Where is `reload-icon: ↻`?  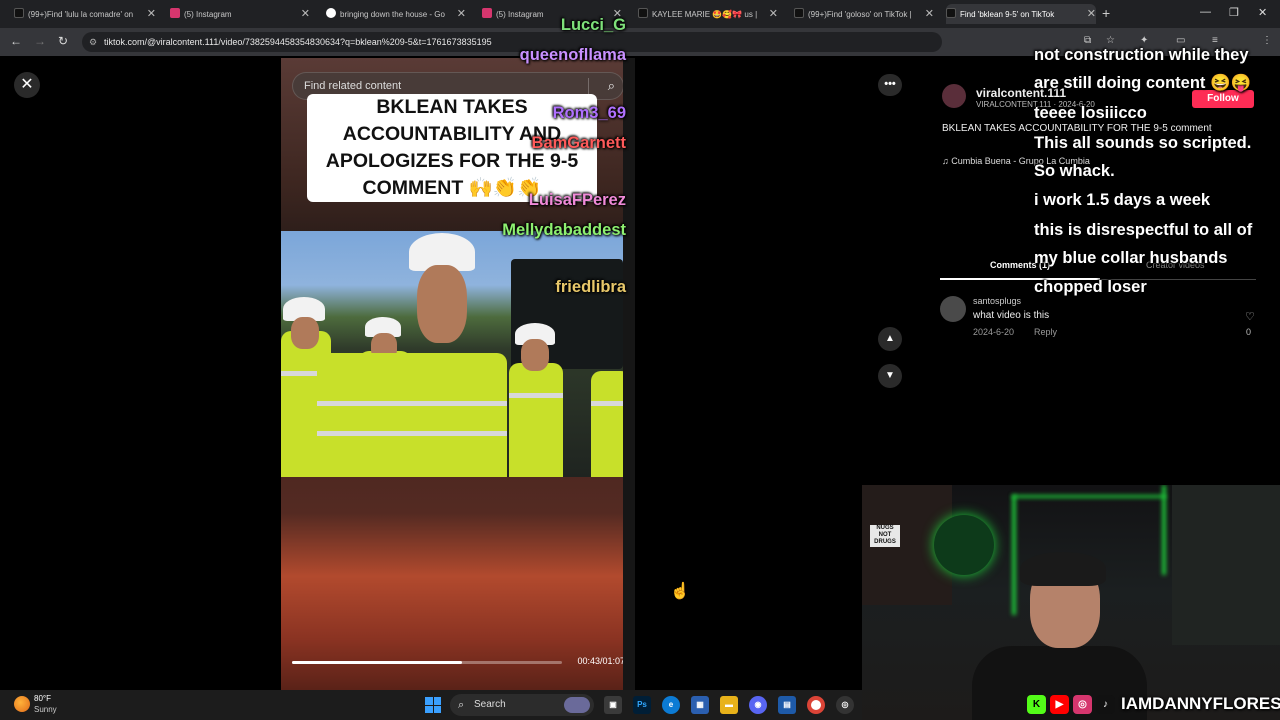 reload-icon: ↻ is located at coordinates (63, 41).